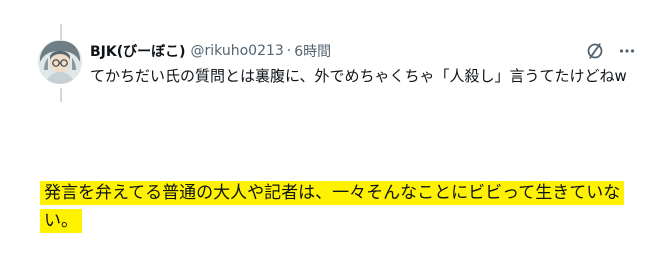  What do you see at coordinates (611, 51) in the screenshot?
I see `tweet-actions` at bounding box center [611, 51].